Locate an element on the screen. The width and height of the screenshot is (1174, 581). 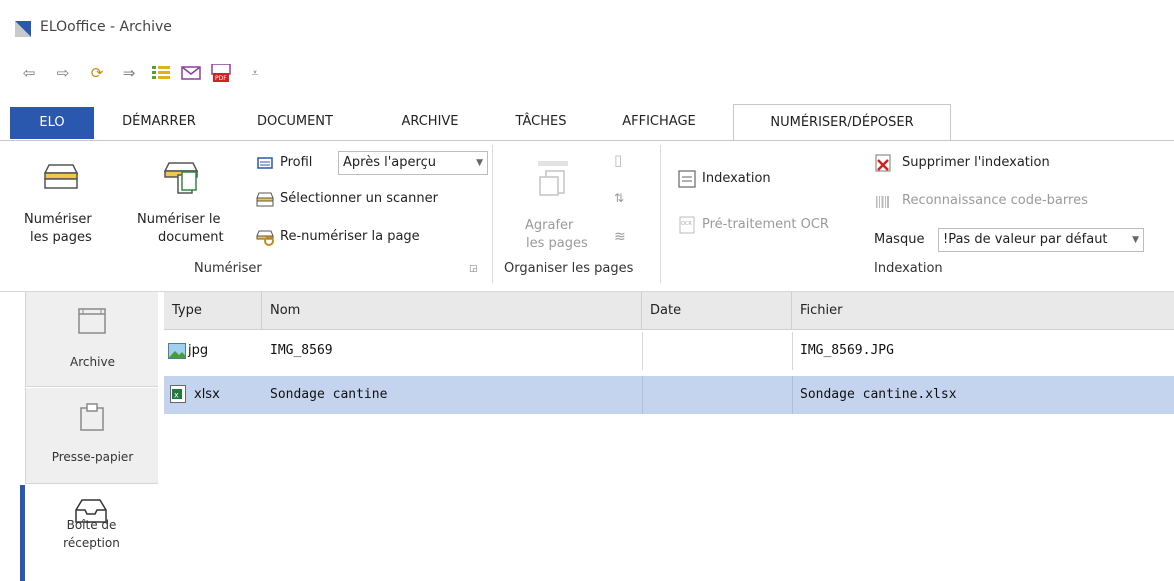
rescan-page-label: Re-numériser la page is located at coordinates (350, 236).